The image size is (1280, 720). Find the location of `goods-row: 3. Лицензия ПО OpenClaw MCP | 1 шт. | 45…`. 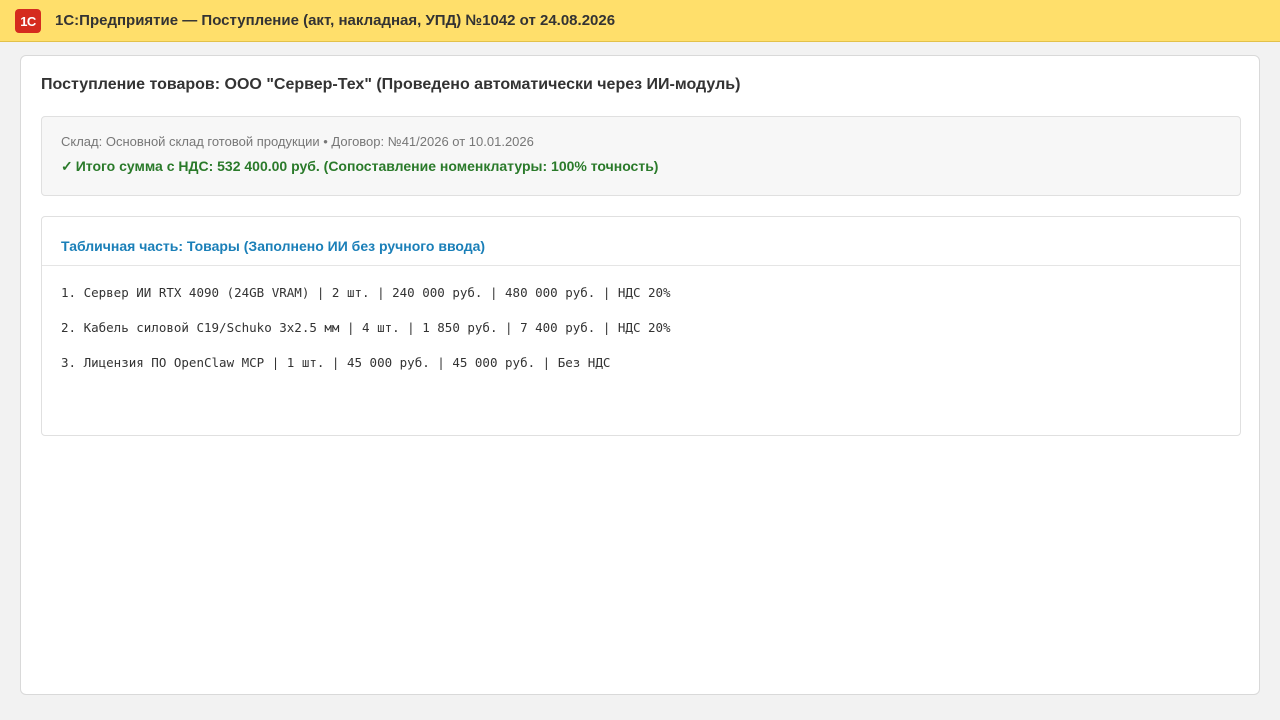

goods-row: 3. Лицензия ПО OpenClaw MCP | 1 шт. | 45… is located at coordinates (366, 372).